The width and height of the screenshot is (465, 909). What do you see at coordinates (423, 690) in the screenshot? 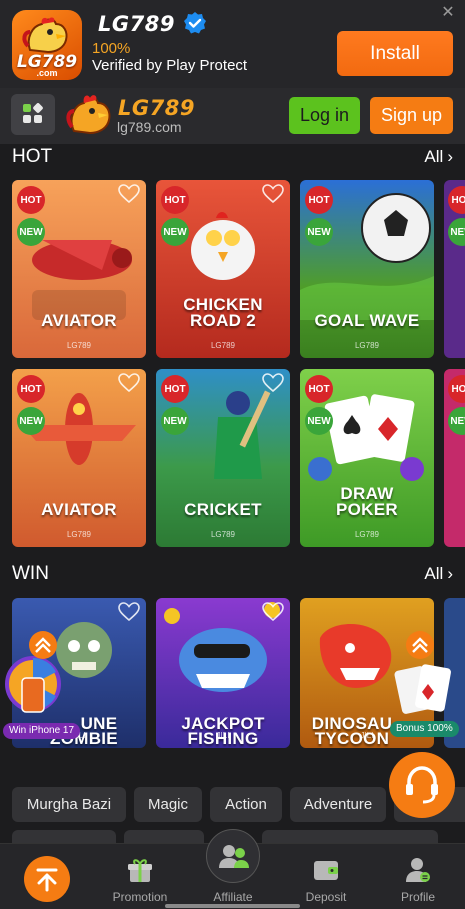
I see `cards-promo-icon` at bounding box center [423, 690].